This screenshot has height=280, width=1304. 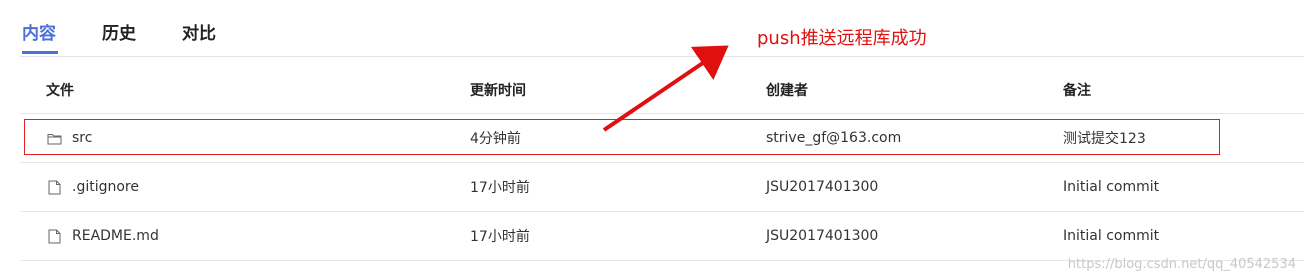 I want to click on header-note: 备注, so click(x=1077, y=90).